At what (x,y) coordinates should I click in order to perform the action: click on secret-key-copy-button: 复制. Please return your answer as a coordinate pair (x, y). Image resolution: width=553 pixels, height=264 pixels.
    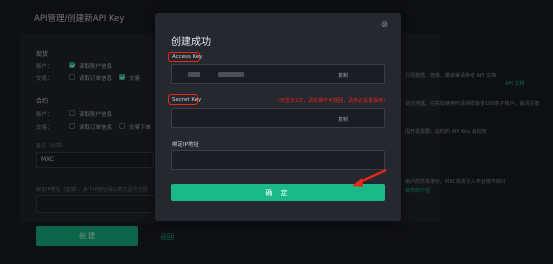
    Looking at the image, I should click on (343, 119).